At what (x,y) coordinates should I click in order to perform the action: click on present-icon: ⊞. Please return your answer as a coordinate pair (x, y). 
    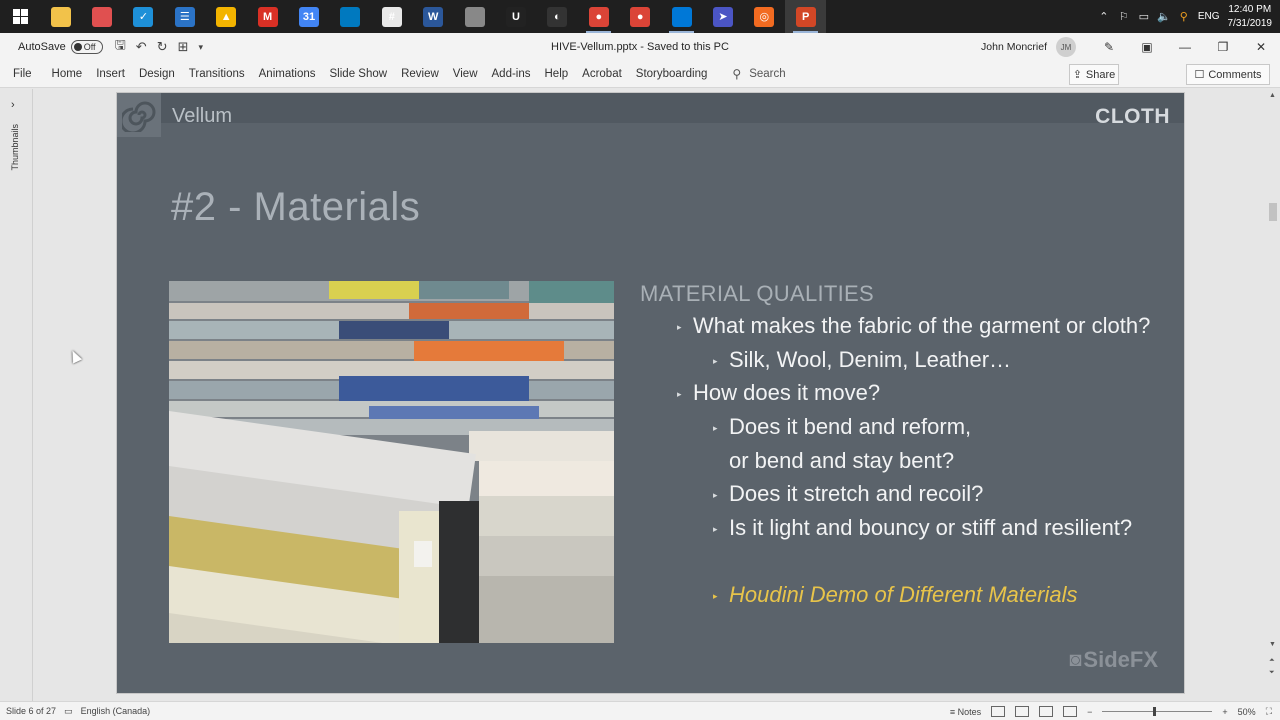
    Looking at the image, I should click on (183, 47).